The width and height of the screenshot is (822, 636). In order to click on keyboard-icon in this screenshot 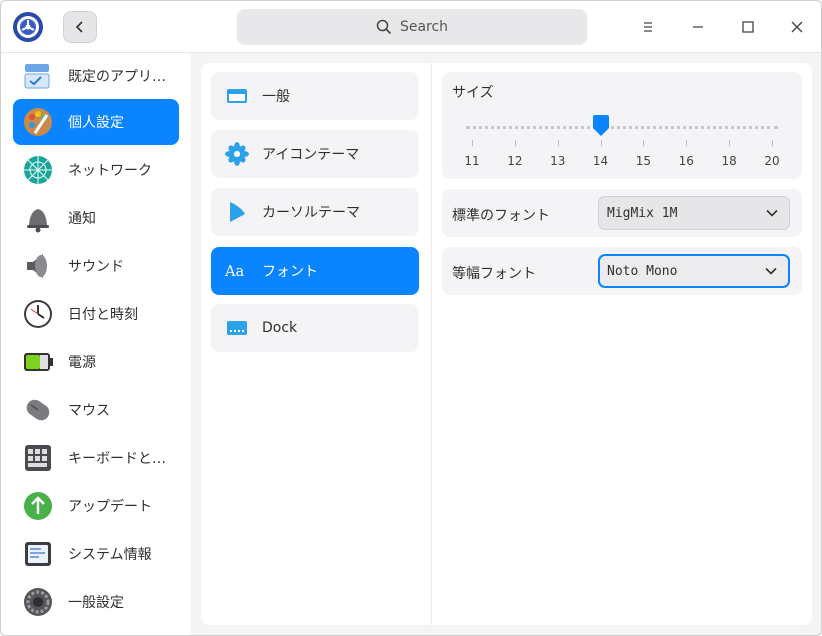, I will do `click(38, 458)`.